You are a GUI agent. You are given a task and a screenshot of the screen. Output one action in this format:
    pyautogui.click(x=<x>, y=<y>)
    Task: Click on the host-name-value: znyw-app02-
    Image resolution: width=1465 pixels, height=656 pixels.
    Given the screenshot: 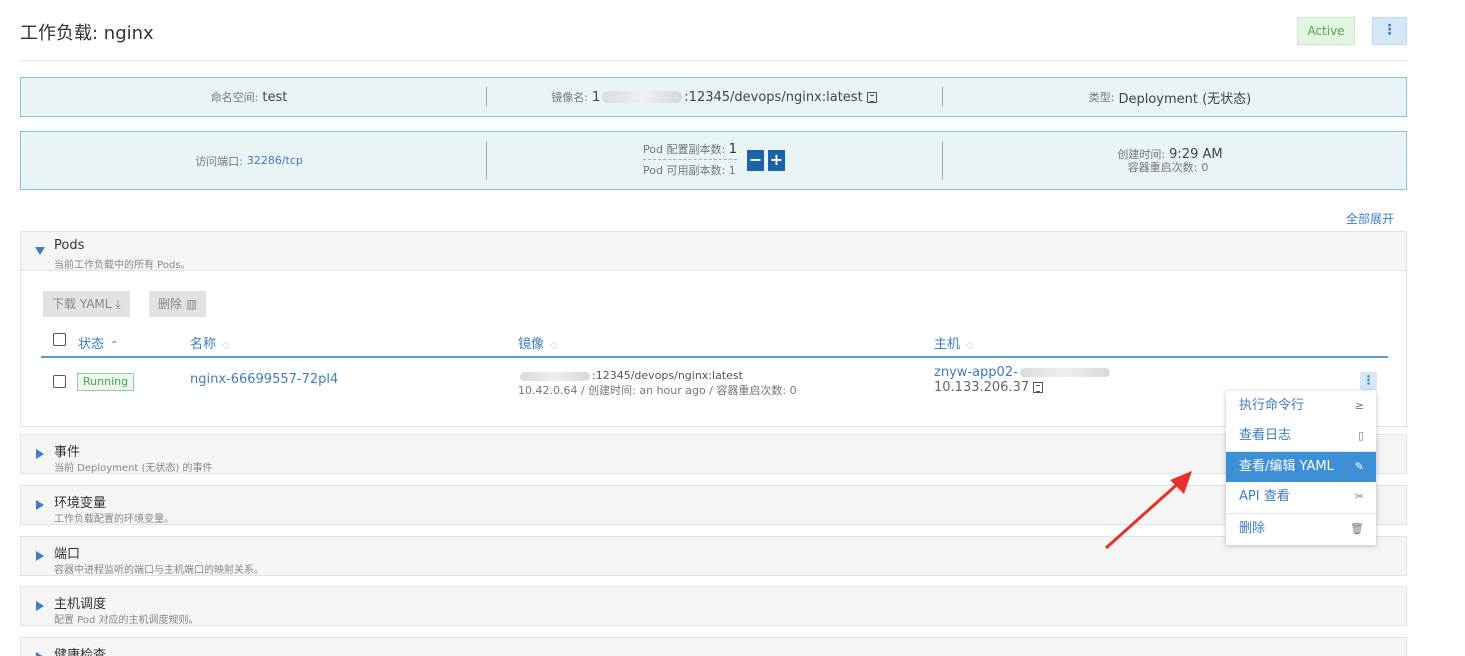 What is the action you would take?
    pyautogui.click(x=976, y=372)
    